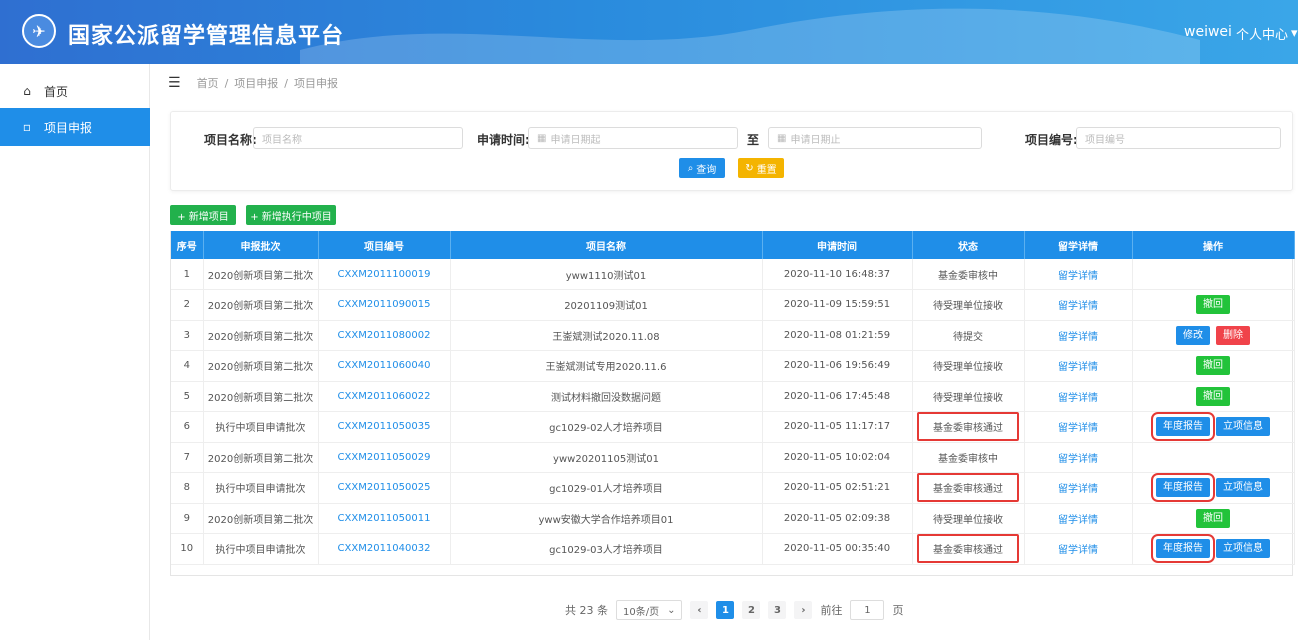  I want to click on row-project-code: CXXM2011050035, so click(384, 427).